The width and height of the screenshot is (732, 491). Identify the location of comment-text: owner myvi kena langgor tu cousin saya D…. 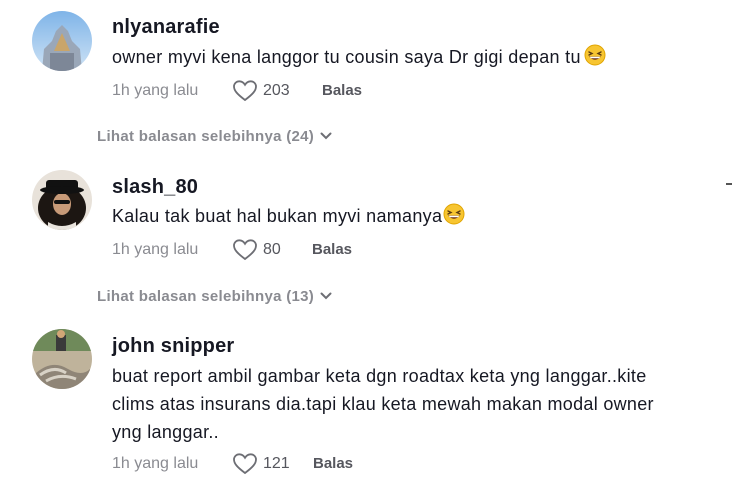
(407, 58).